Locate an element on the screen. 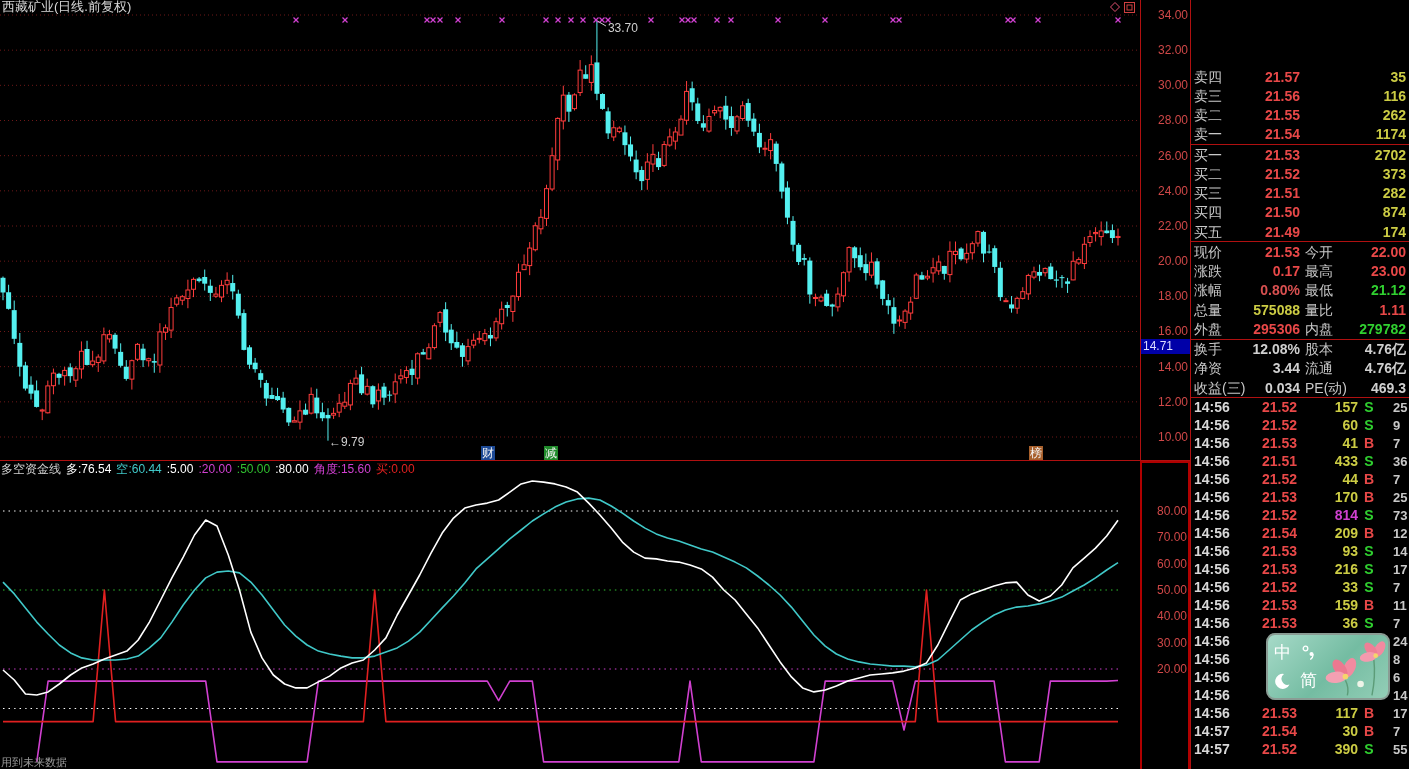 The height and width of the screenshot is (769, 1409). axis-label: 22.00 is located at coordinates (1172, 225).